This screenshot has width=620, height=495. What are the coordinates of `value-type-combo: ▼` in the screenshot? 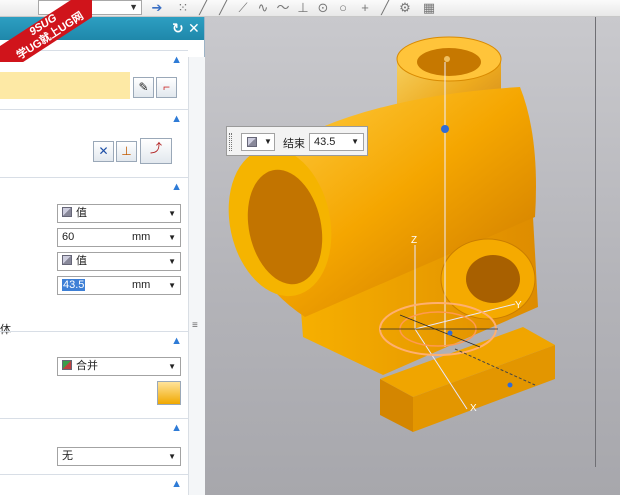 It's located at (258, 142).